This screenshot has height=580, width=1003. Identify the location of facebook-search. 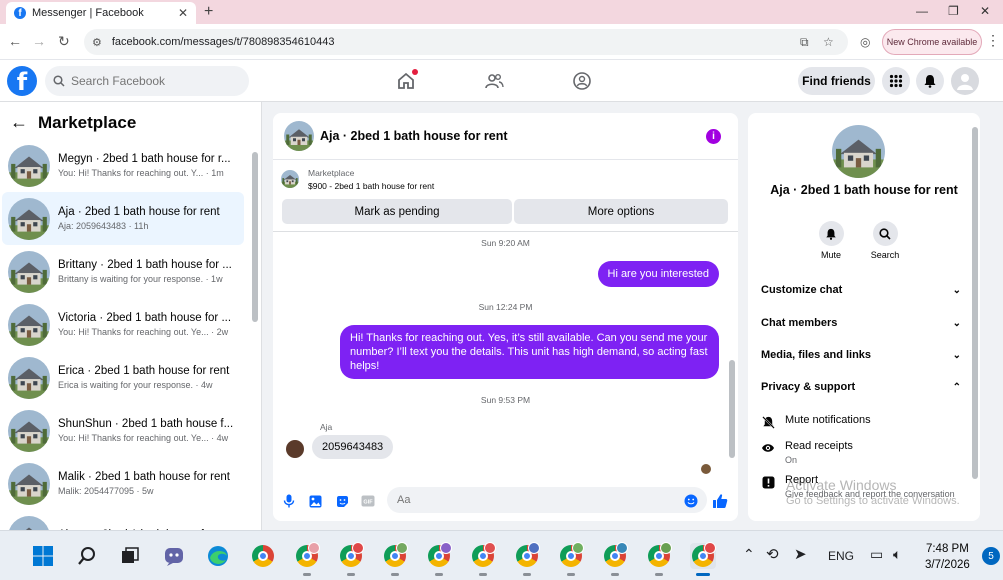
(147, 81).